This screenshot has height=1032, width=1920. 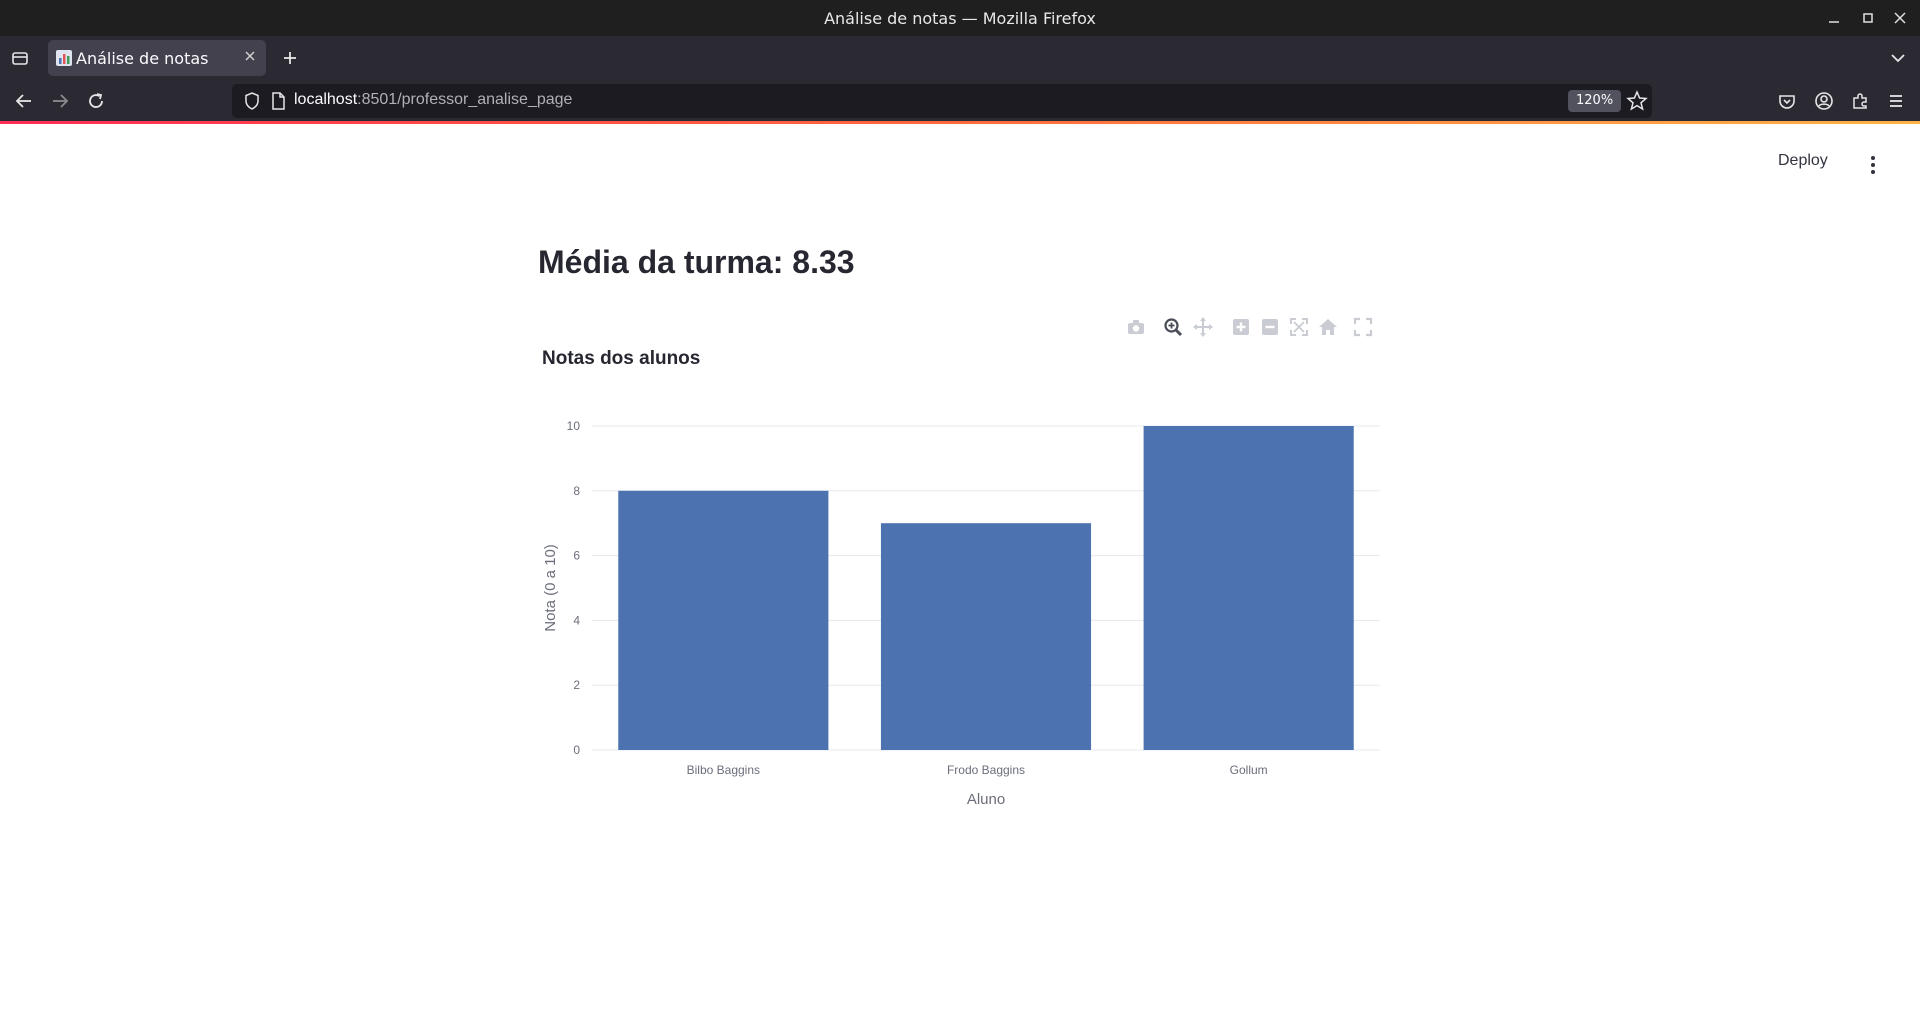 I want to click on x-axis-ticks: Bilbo Baggins Frodo Baggins Gollum, so click(x=977, y=770).